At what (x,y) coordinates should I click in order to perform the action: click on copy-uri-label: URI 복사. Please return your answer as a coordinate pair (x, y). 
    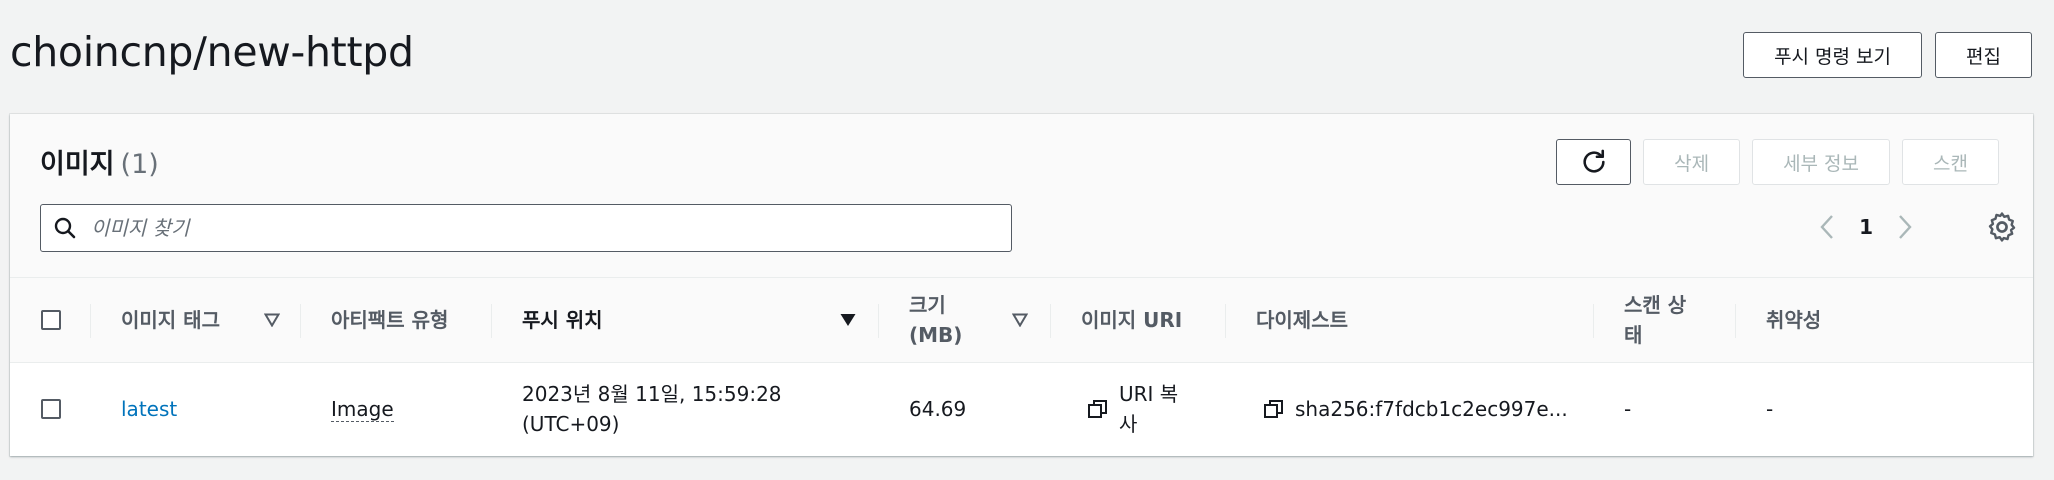
    Looking at the image, I should click on (1149, 409).